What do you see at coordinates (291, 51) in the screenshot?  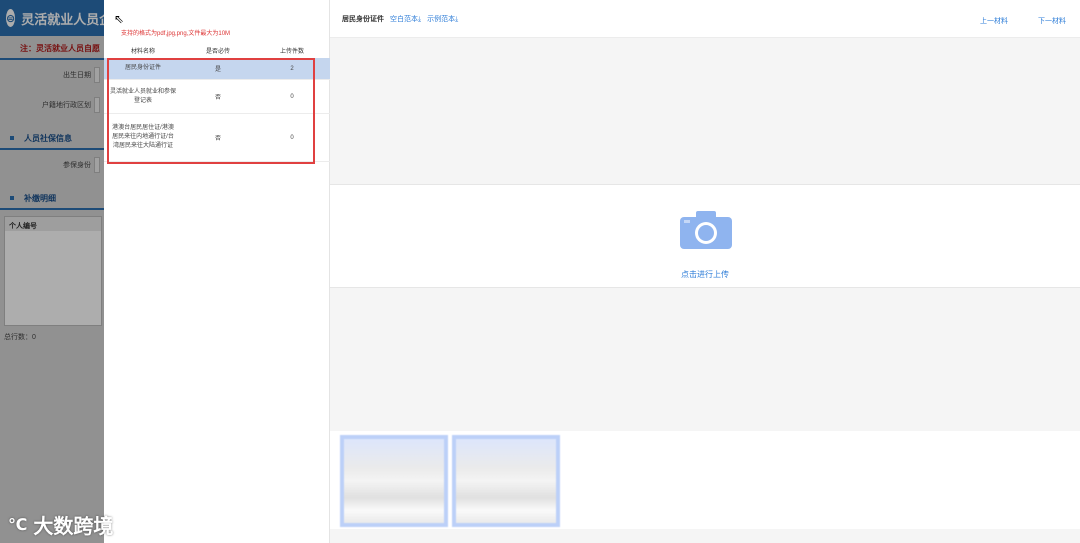 I see `column-upload-count: 上传件数` at bounding box center [291, 51].